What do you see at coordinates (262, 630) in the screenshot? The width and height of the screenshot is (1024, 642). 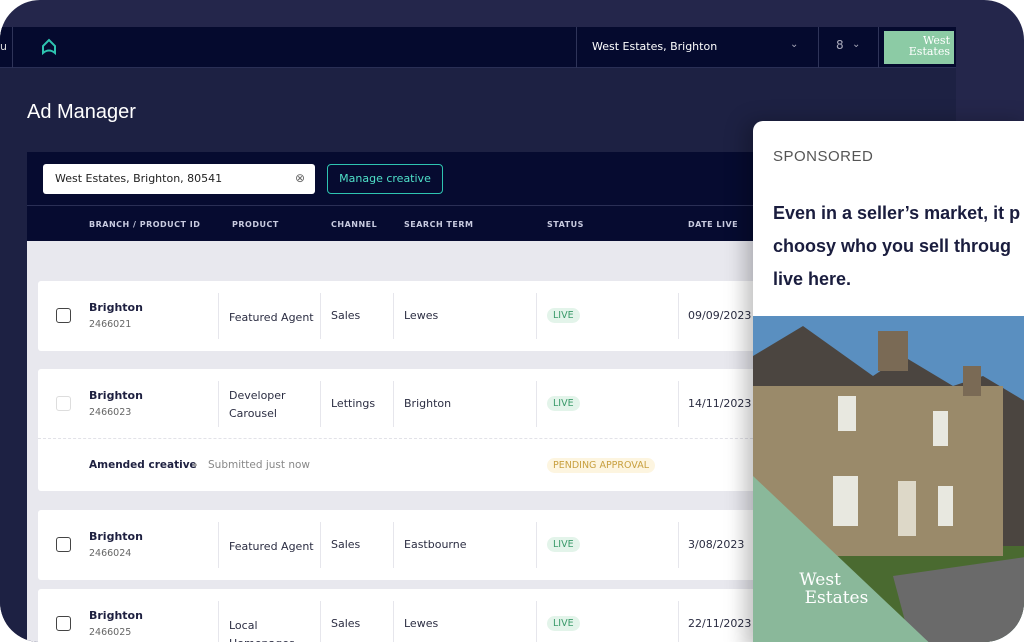 I see `product-cell: Local Homepages` at bounding box center [262, 630].